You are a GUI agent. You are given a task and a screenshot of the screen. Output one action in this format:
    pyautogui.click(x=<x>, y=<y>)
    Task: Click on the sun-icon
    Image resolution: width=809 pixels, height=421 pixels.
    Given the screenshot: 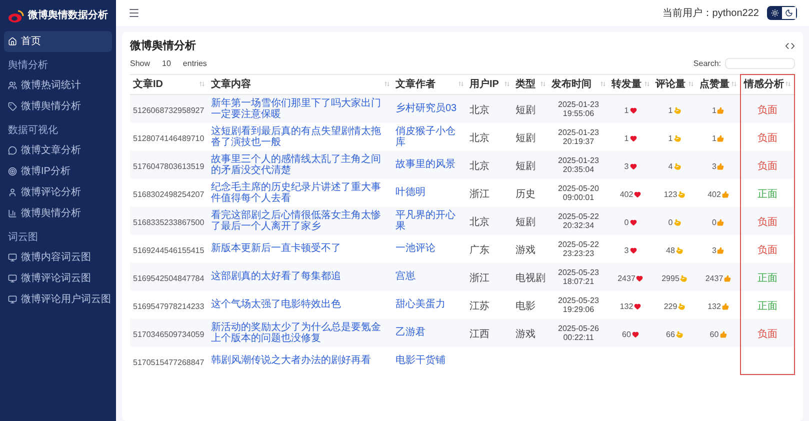 What is the action you would take?
    pyautogui.click(x=775, y=13)
    